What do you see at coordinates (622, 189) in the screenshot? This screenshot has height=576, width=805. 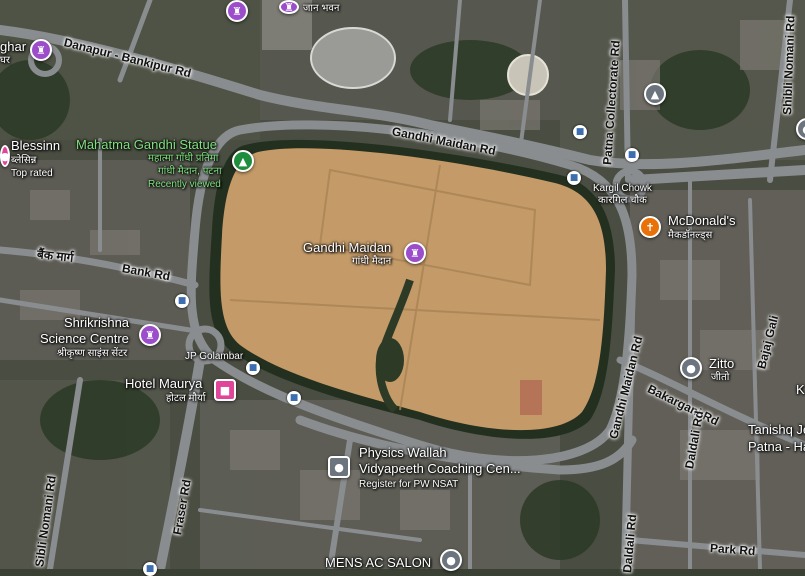 I see `place-name: Kargil Chowk` at bounding box center [622, 189].